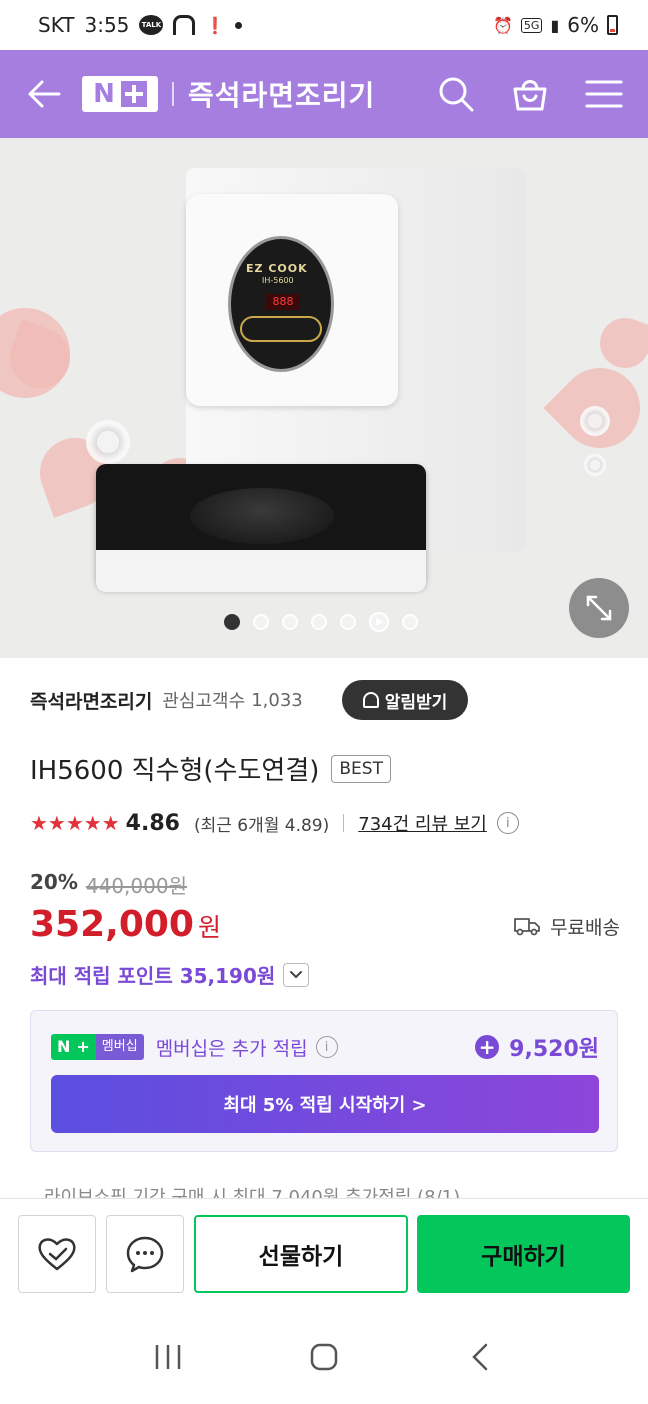 Image resolution: width=648 pixels, height=1404 pixels. Describe the element at coordinates (86, 1047) in the screenshot. I see `badge-plus-icon: +` at that location.